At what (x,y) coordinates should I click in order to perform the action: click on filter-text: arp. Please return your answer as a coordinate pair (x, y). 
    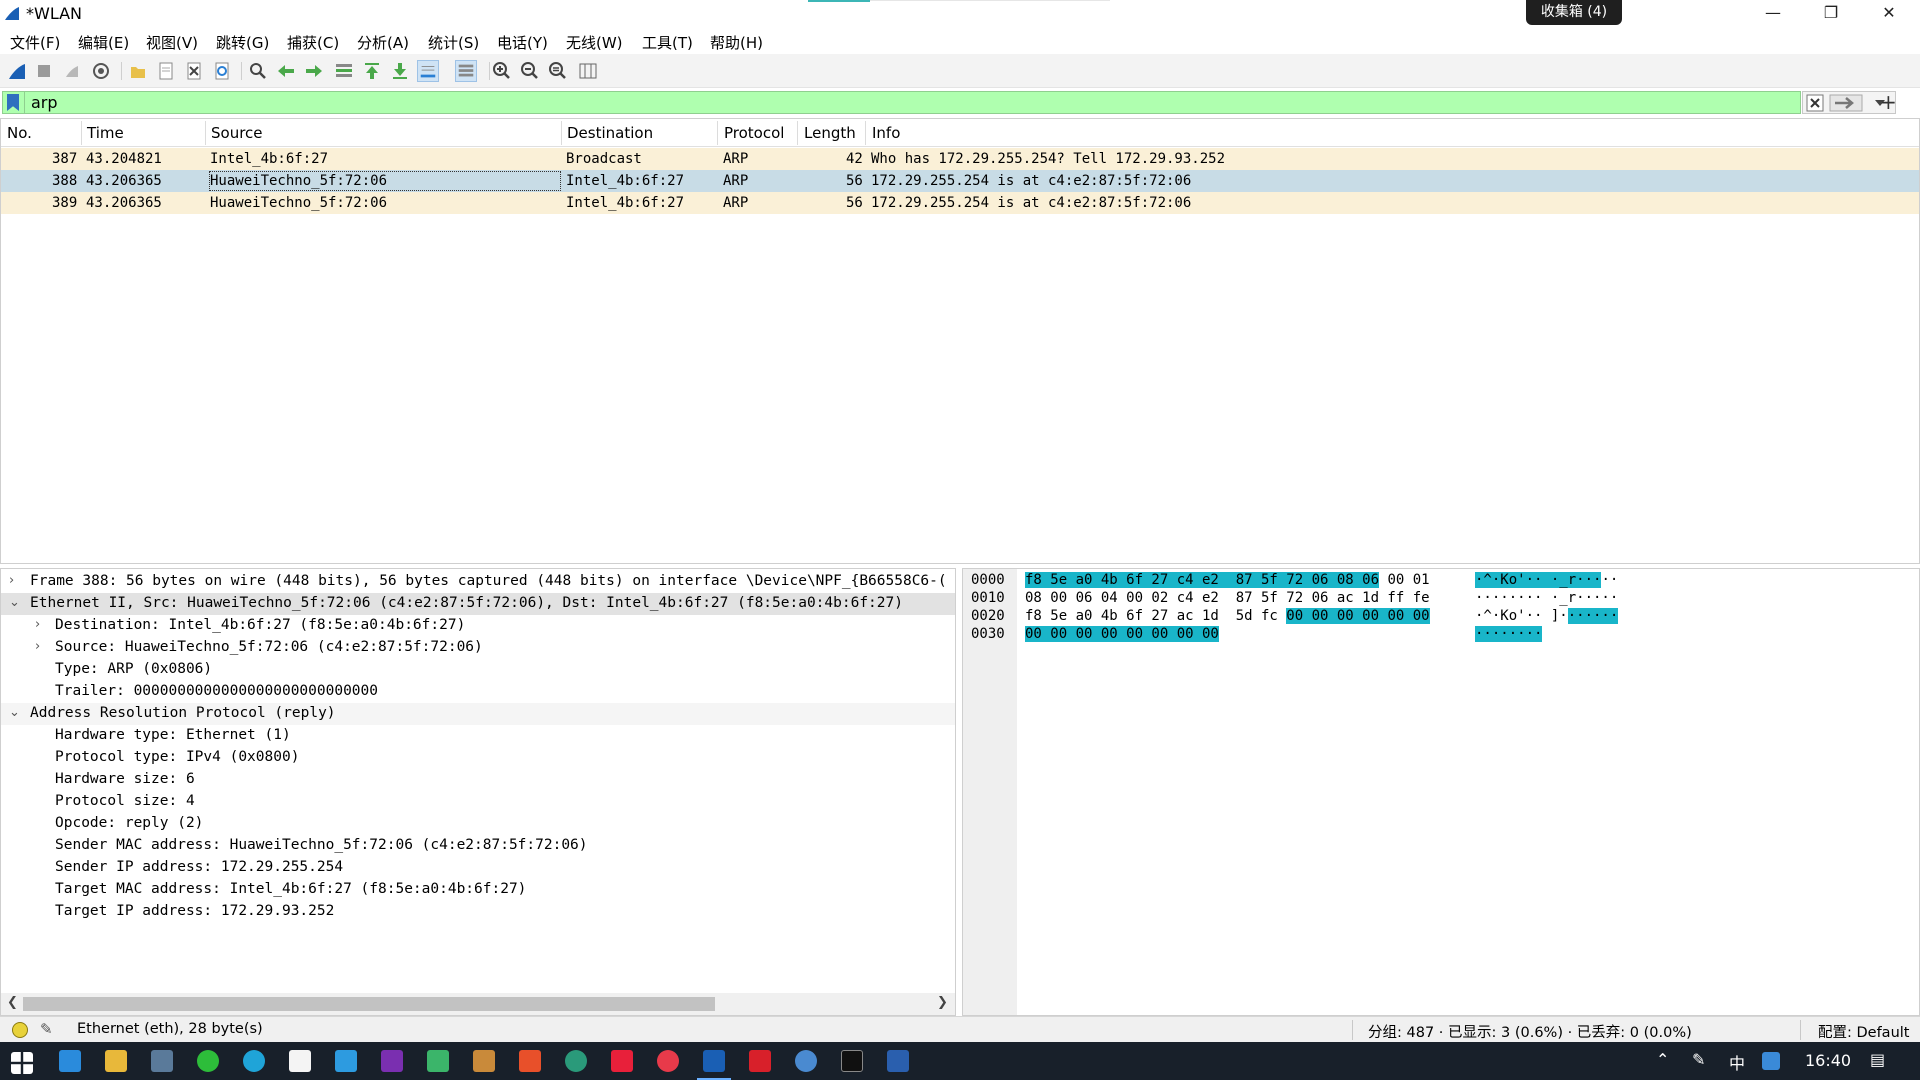
    Looking at the image, I should click on (44, 102).